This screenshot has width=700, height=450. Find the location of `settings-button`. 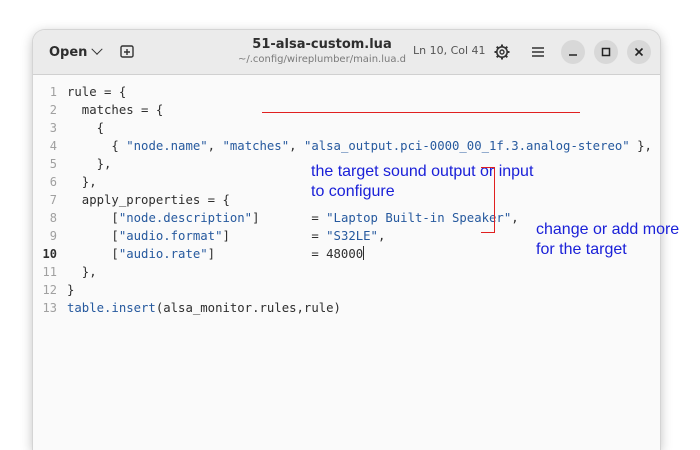

settings-button is located at coordinates (502, 52).